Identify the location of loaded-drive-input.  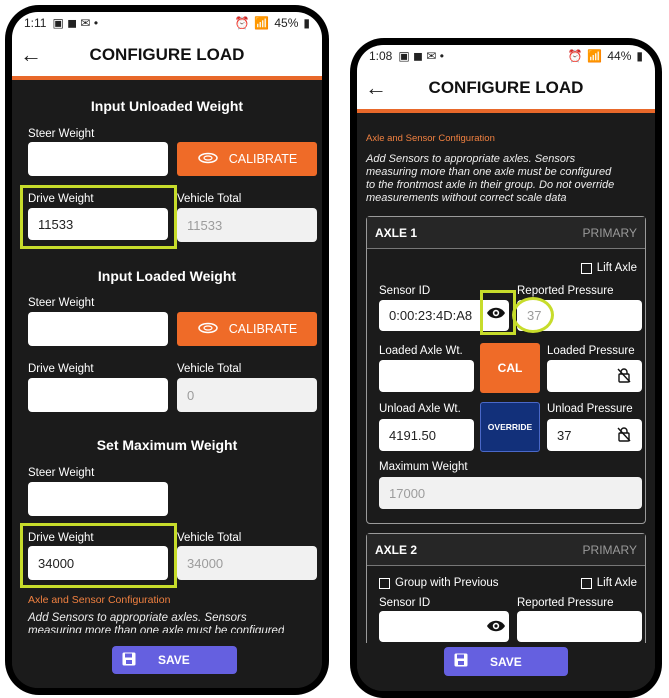
(98, 395).